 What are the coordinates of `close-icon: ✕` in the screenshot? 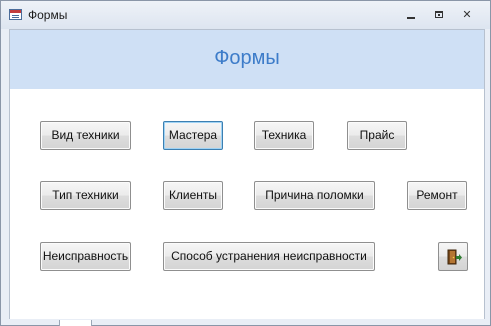 It's located at (467, 15).